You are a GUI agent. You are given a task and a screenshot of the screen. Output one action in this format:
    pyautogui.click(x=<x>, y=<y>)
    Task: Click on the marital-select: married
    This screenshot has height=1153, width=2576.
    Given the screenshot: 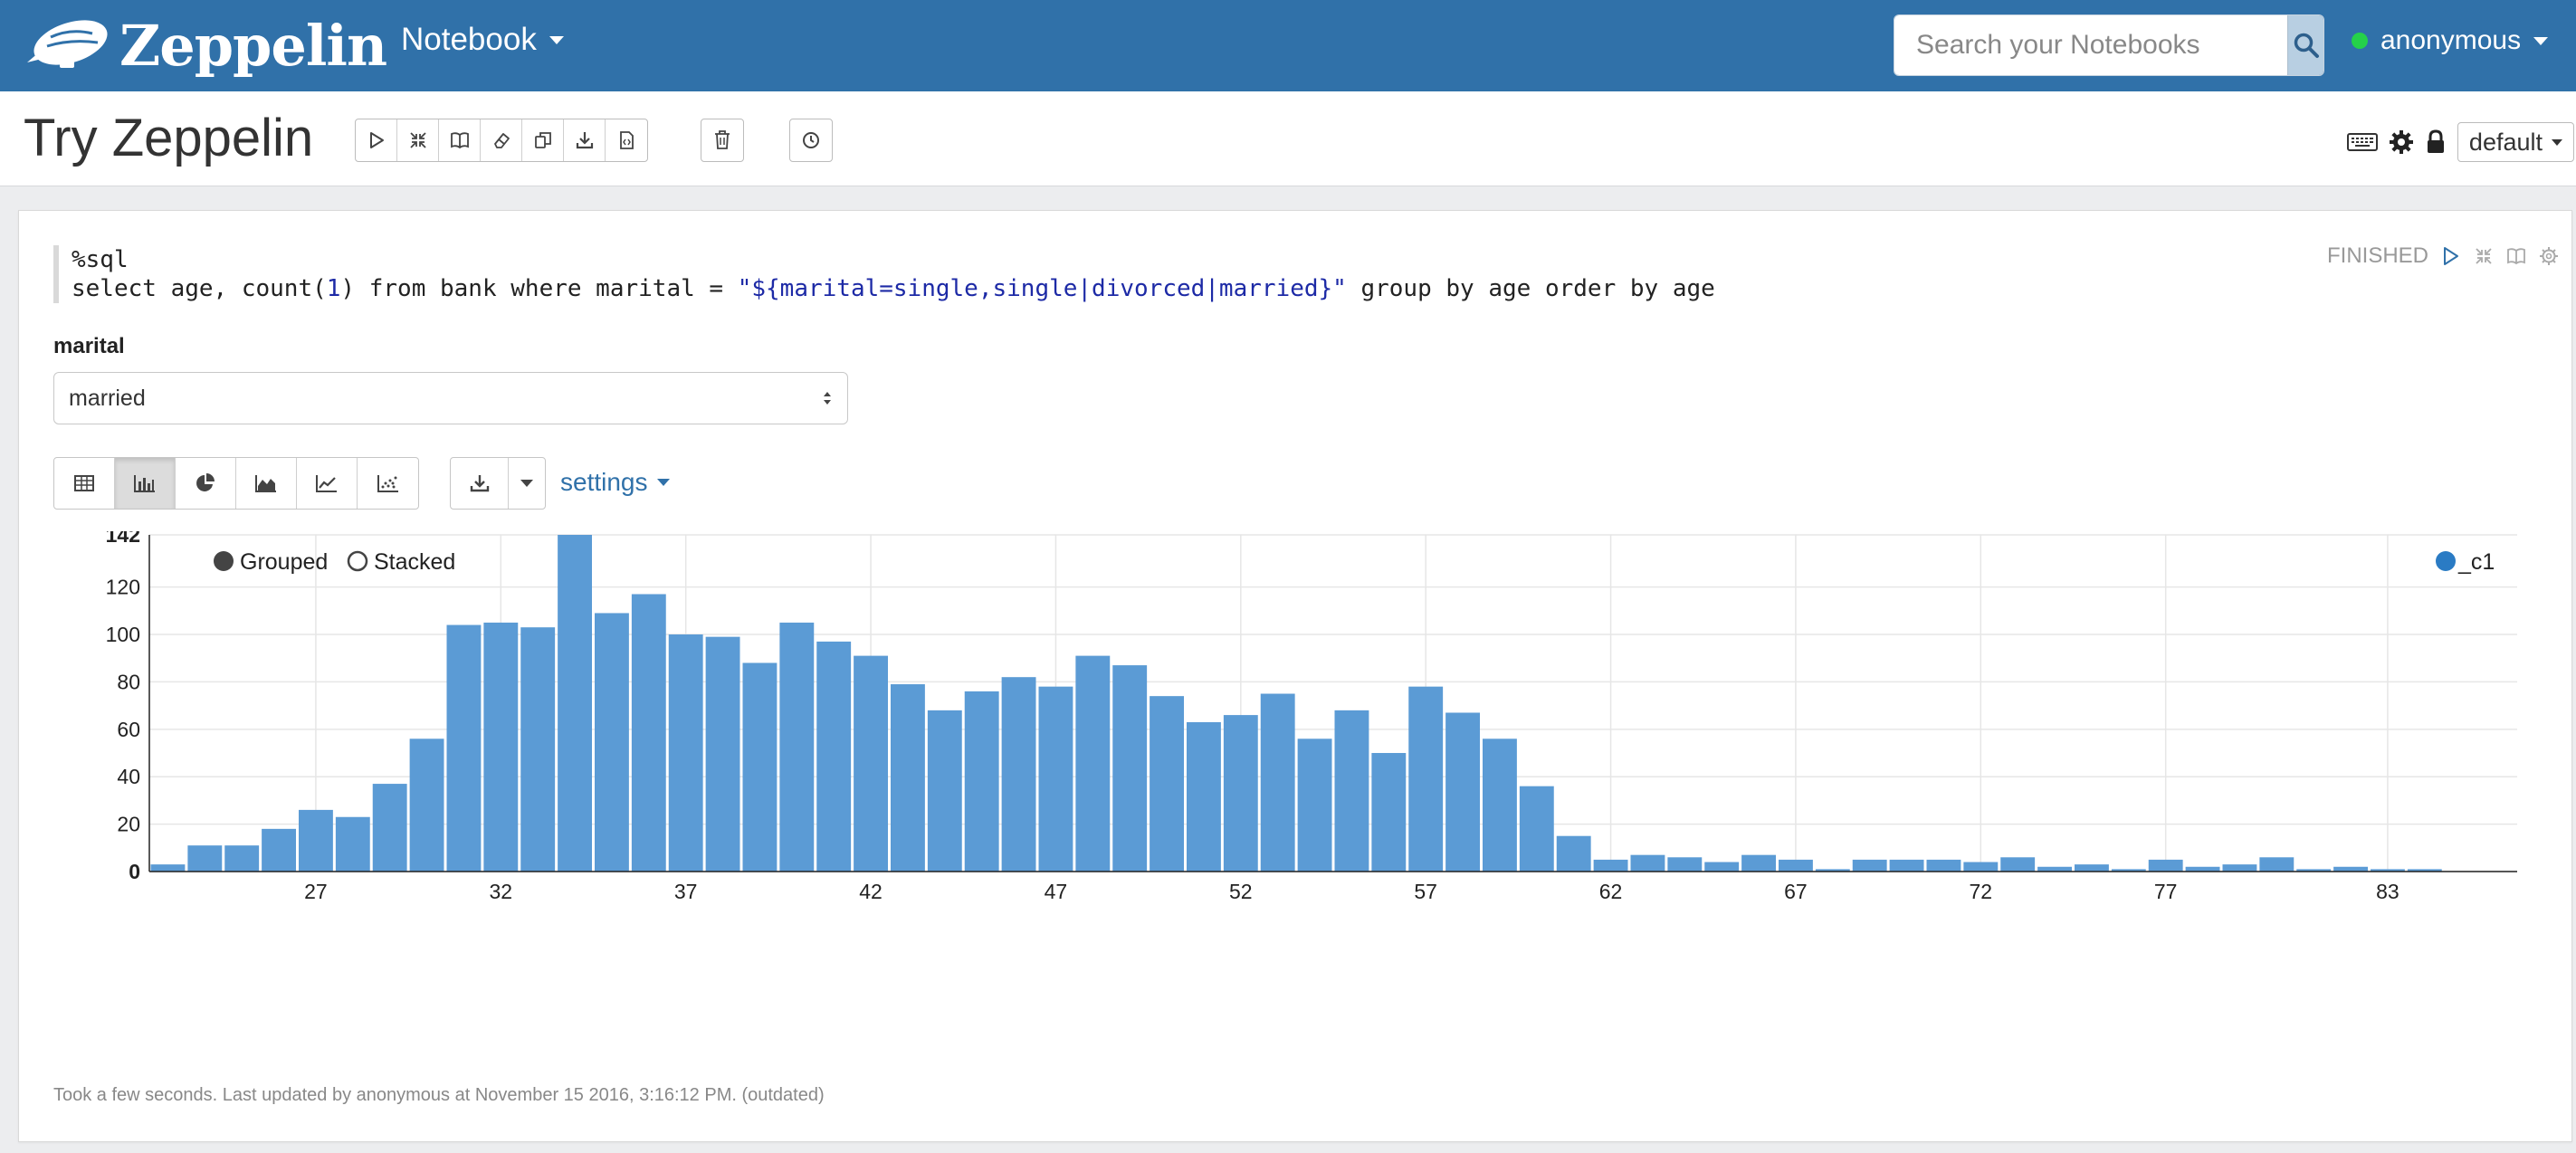 What is the action you would take?
    pyautogui.click(x=450, y=398)
    